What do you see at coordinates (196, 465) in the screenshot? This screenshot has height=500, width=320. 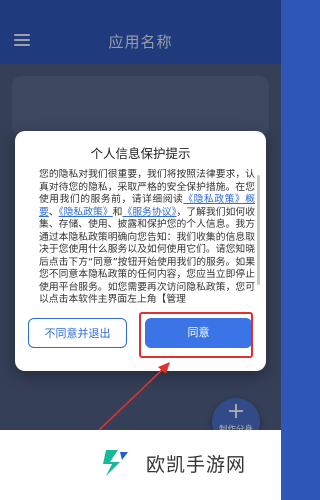 I see `watermark-text: 欧凯手游网` at bounding box center [196, 465].